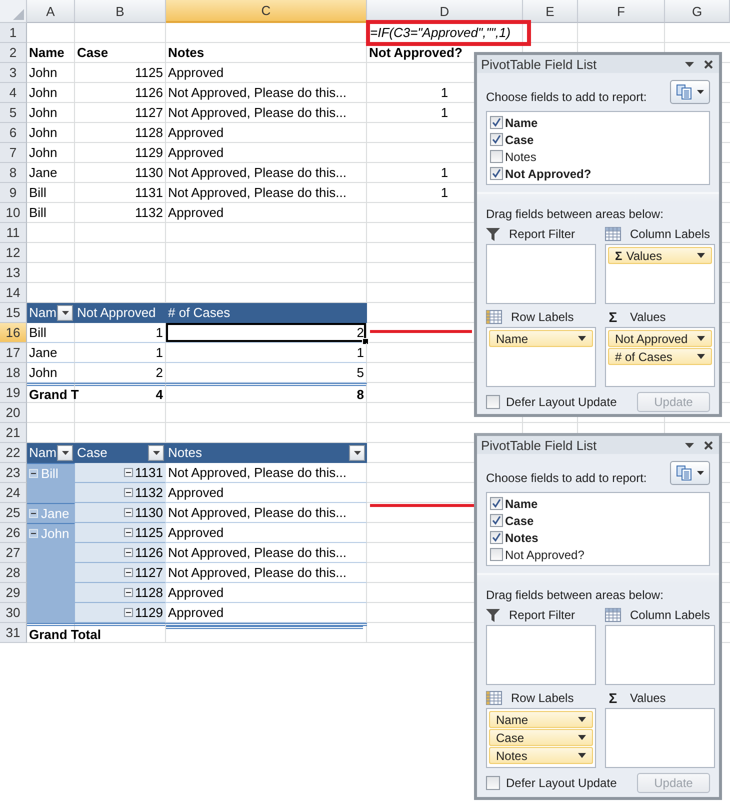 Image resolution: width=730 pixels, height=807 pixels. Describe the element at coordinates (13, 533) in the screenshot. I see `row-header: 26` at that location.